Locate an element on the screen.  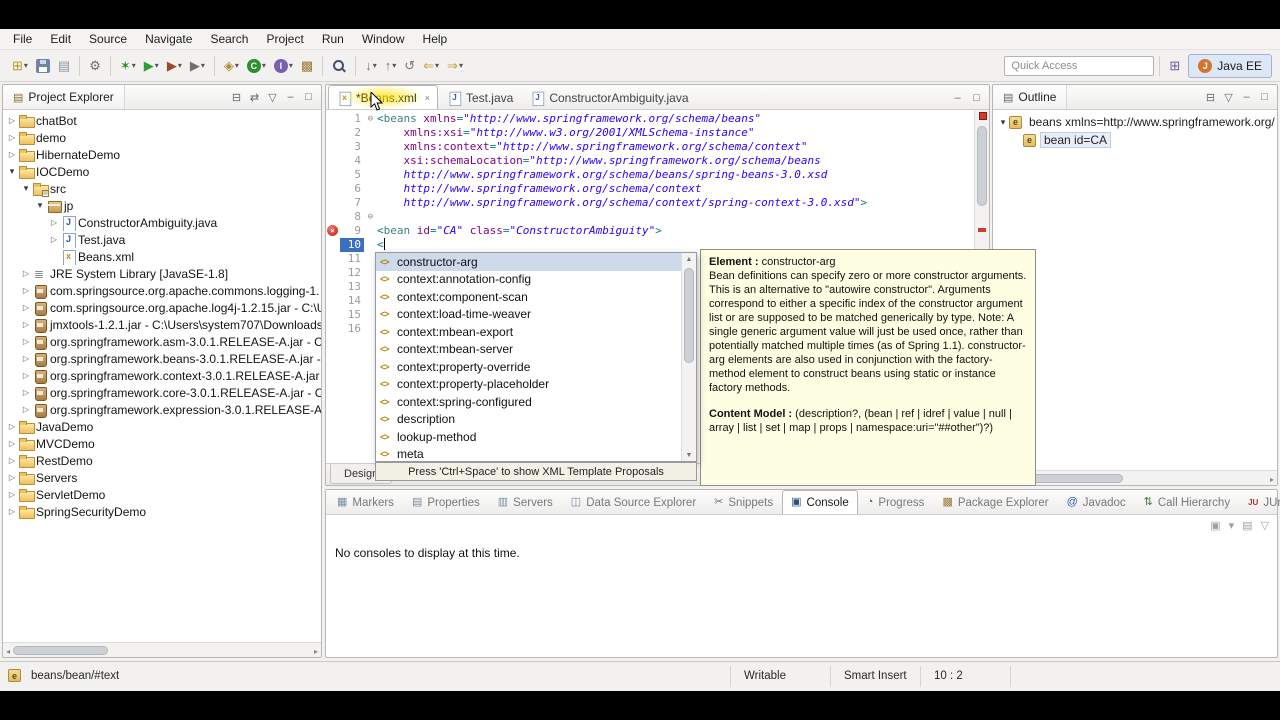
debug-button: ✶ ▾ is located at coordinates (128, 66).